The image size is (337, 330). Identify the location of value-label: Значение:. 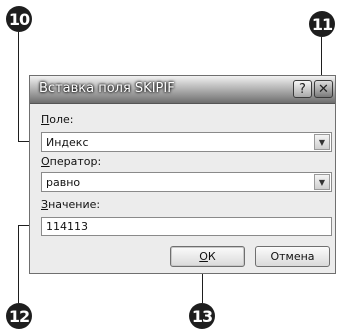
(71, 204).